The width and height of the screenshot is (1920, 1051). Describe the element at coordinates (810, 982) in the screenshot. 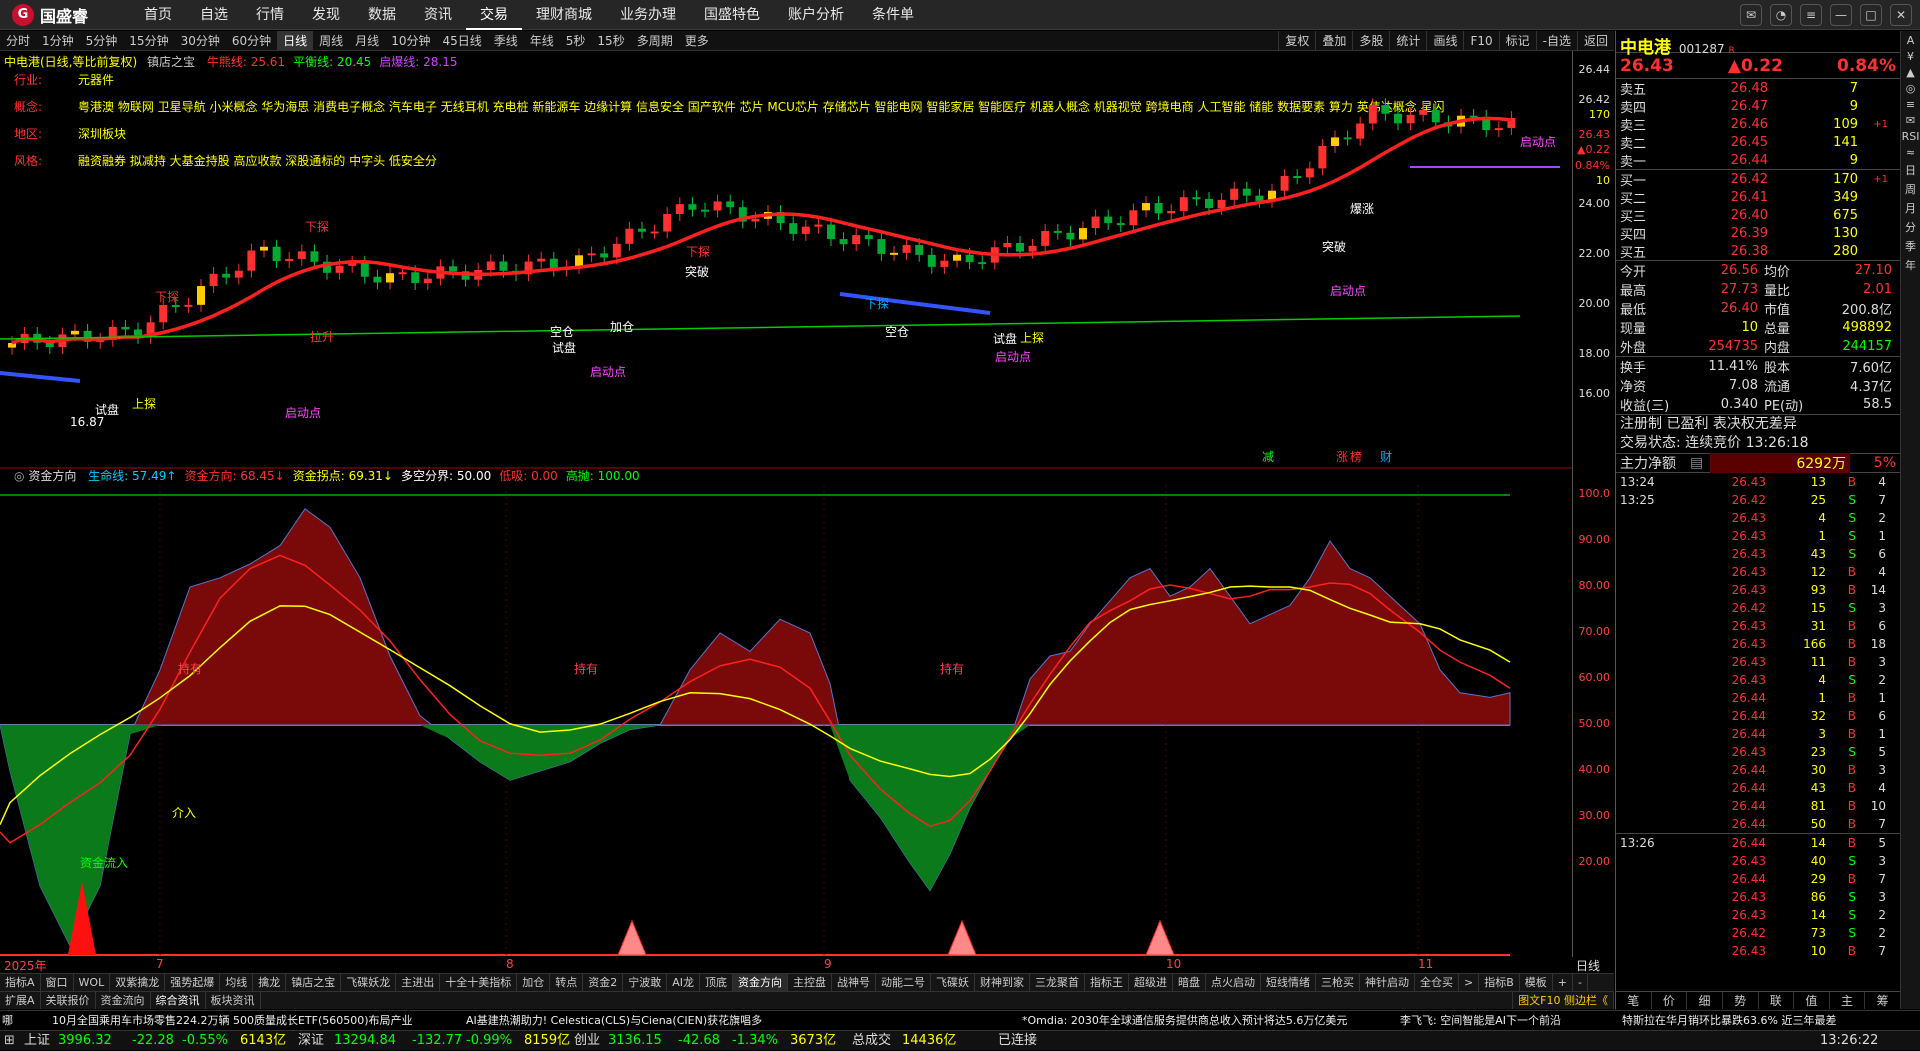

I see `indicator-tab-18: 主控盘` at that location.